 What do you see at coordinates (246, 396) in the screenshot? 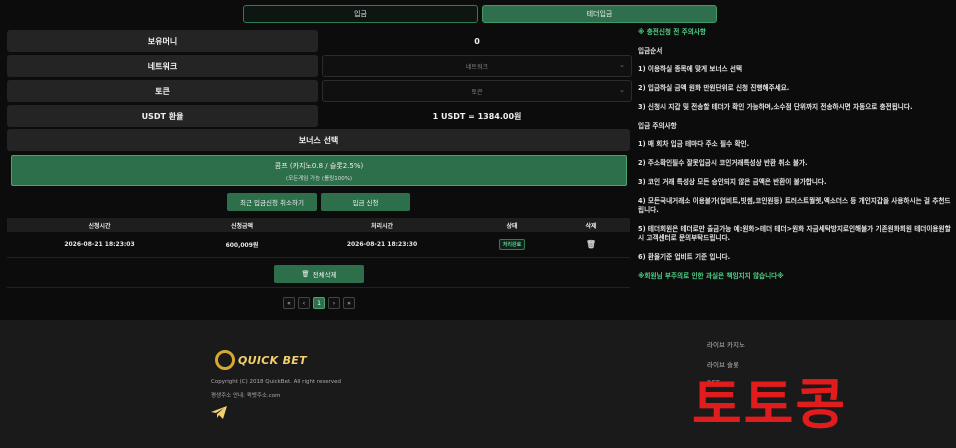
I see `address-text: 평생주소 안내: 퀵벳주소.com` at bounding box center [246, 396].